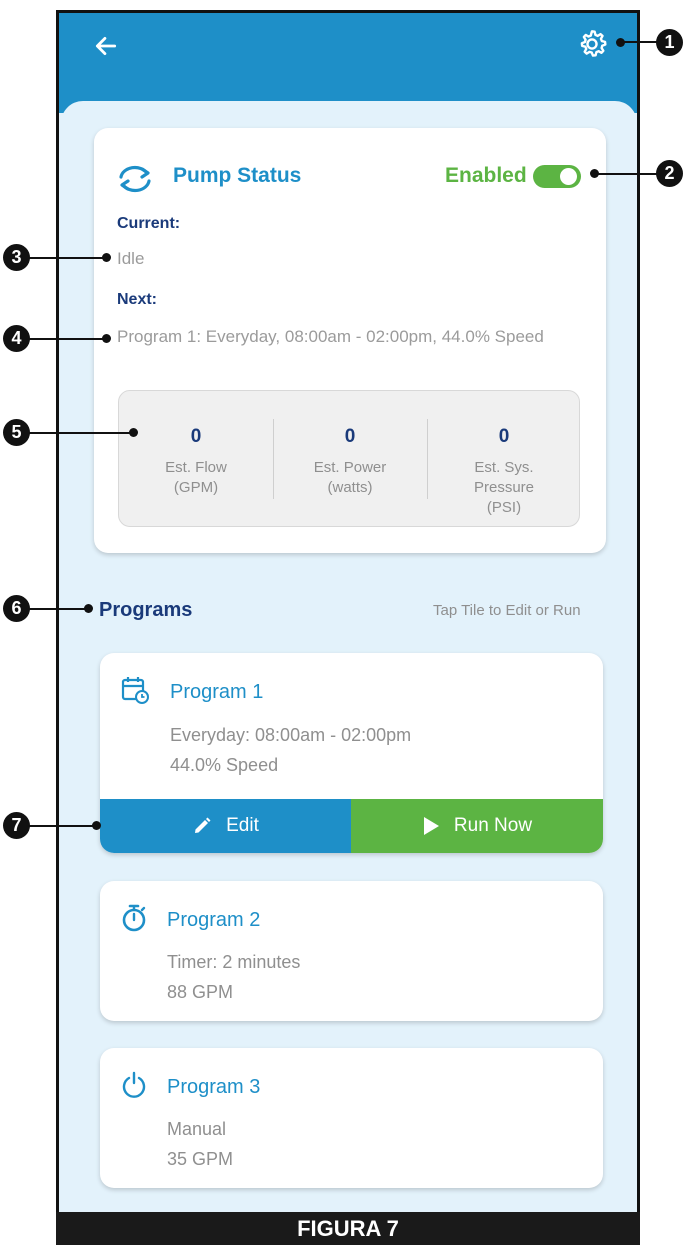 This screenshot has width=686, height=1245. I want to click on program-2-name: Program 2, so click(214, 920).